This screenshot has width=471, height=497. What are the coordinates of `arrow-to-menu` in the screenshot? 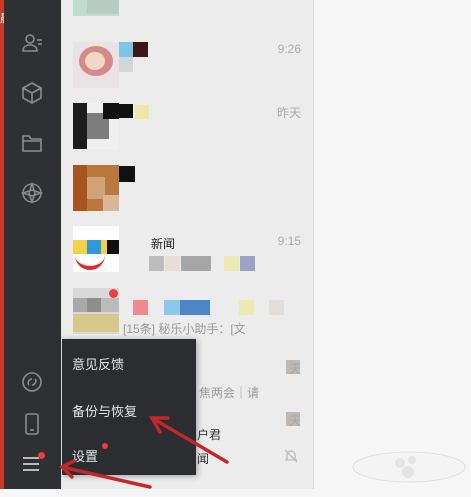 It's located at (105, 474).